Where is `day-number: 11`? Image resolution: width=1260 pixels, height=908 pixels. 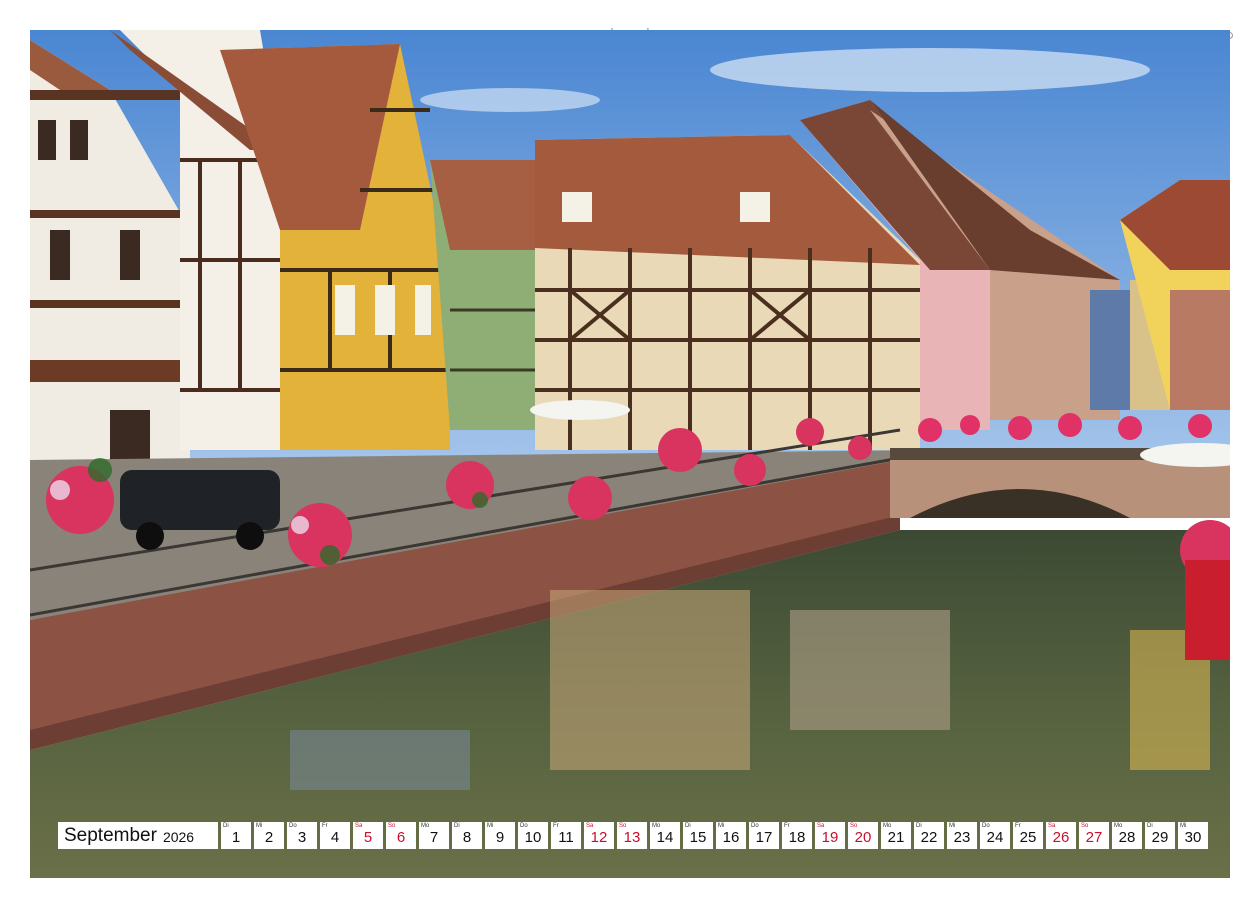 day-number: 11 is located at coordinates (566, 837).